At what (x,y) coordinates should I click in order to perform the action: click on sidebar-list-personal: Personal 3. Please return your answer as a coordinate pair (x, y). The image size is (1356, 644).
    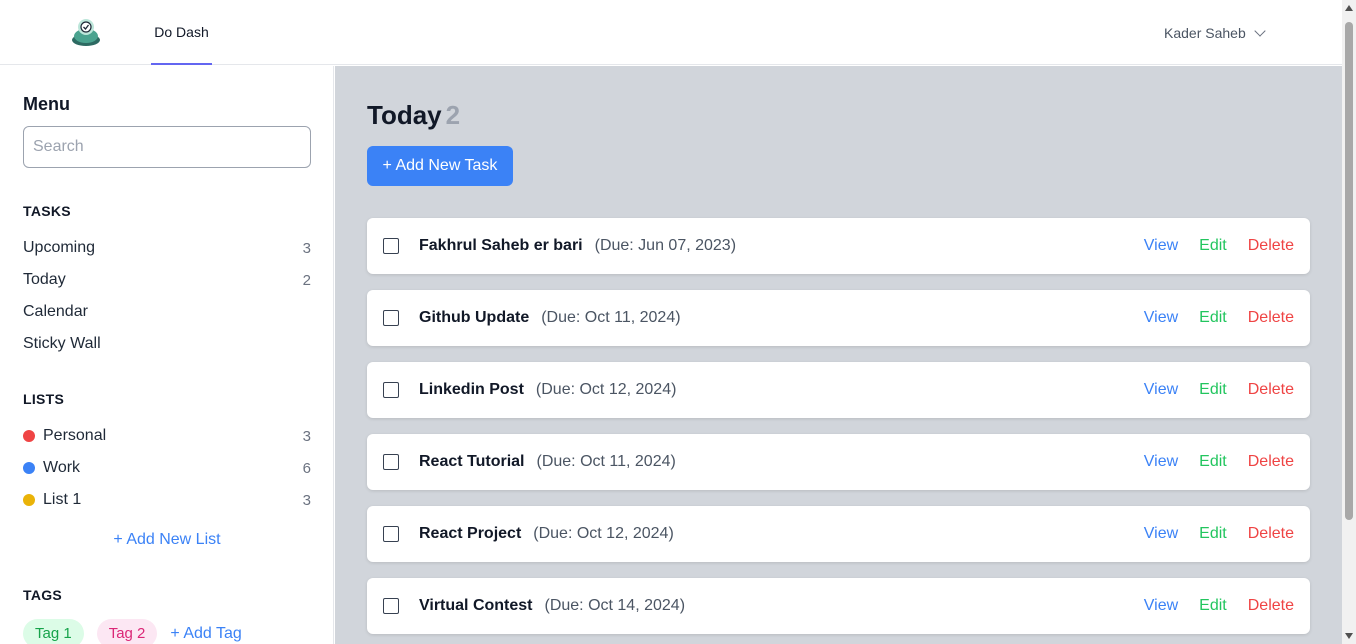
    Looking at the image, I should click on (167, 436).